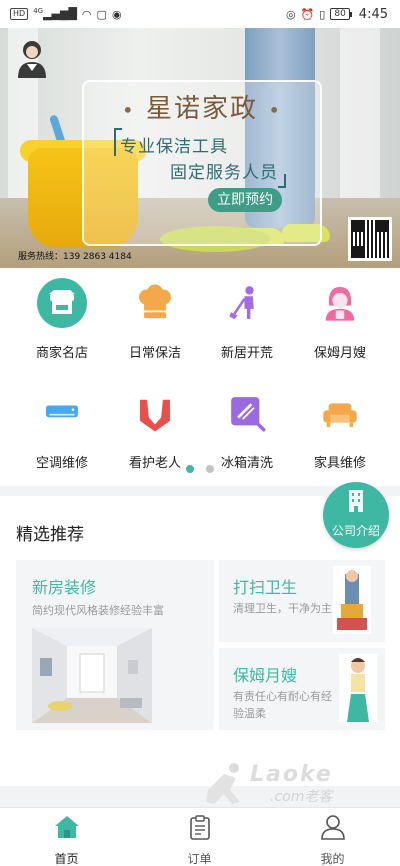 The width and height of the screenshot is (400, 866). I want to click on card-subtitle: 清理卫生，干净为主, so click(282, 608).